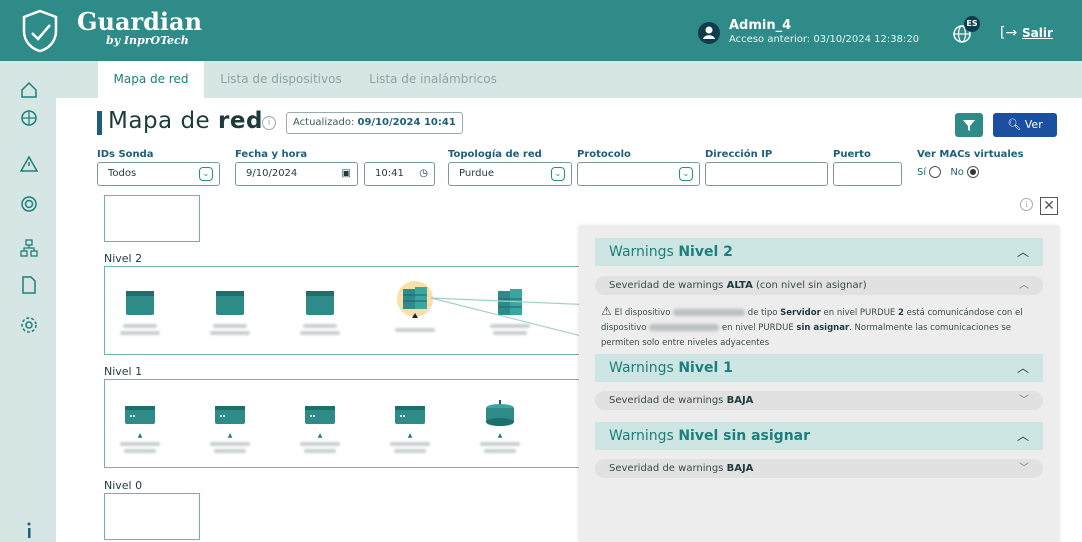 This screenshot has height=542, width=1082. I want to click on radio-yes, so click(935, 172).